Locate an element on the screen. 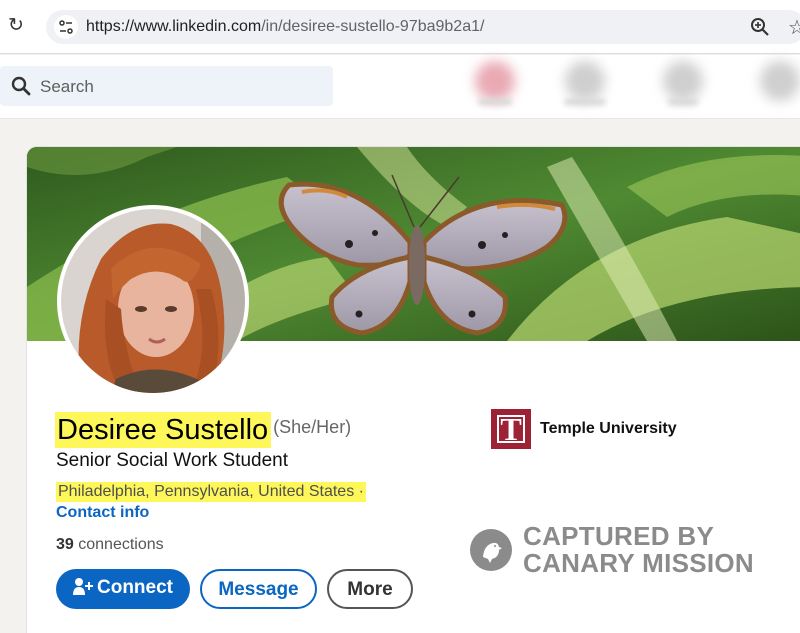 The width and height of the screenshot is (800, 633). reload-icon: ↻ is located at coordinates (16, 26).